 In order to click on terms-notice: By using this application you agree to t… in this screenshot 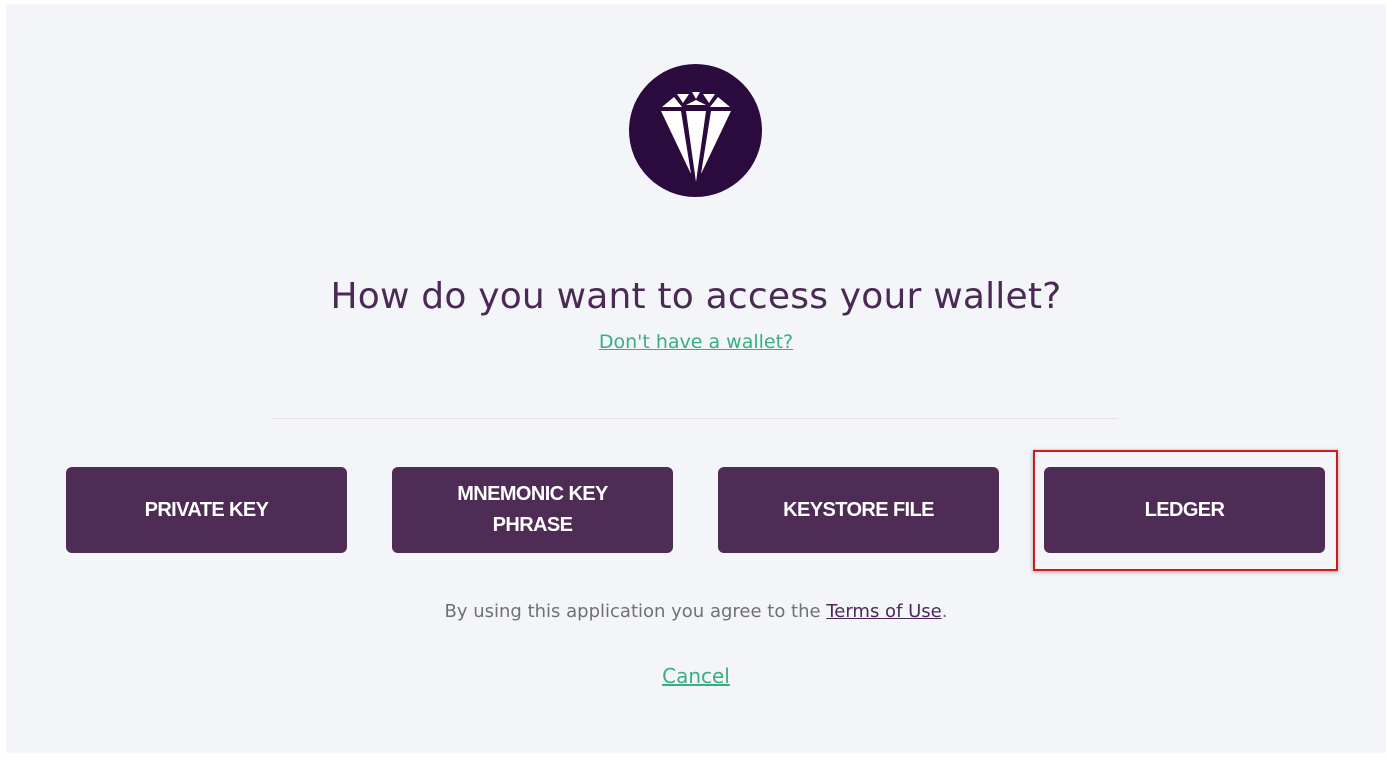, I will do `click(696, 612)`.